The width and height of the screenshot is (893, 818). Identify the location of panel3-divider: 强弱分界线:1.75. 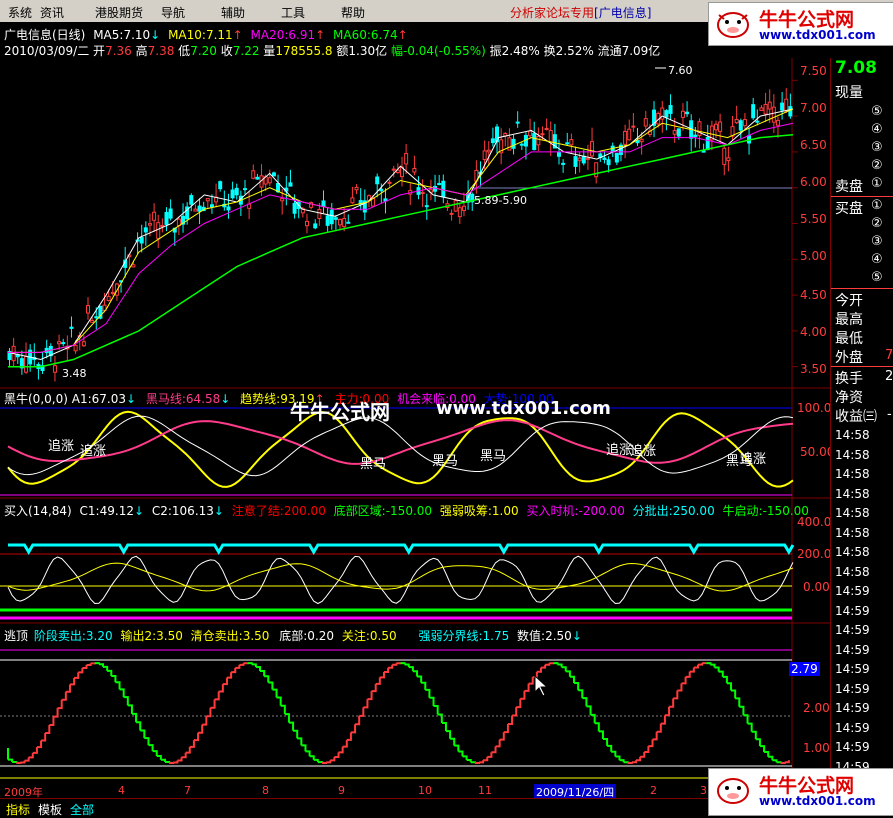
(464, 636).